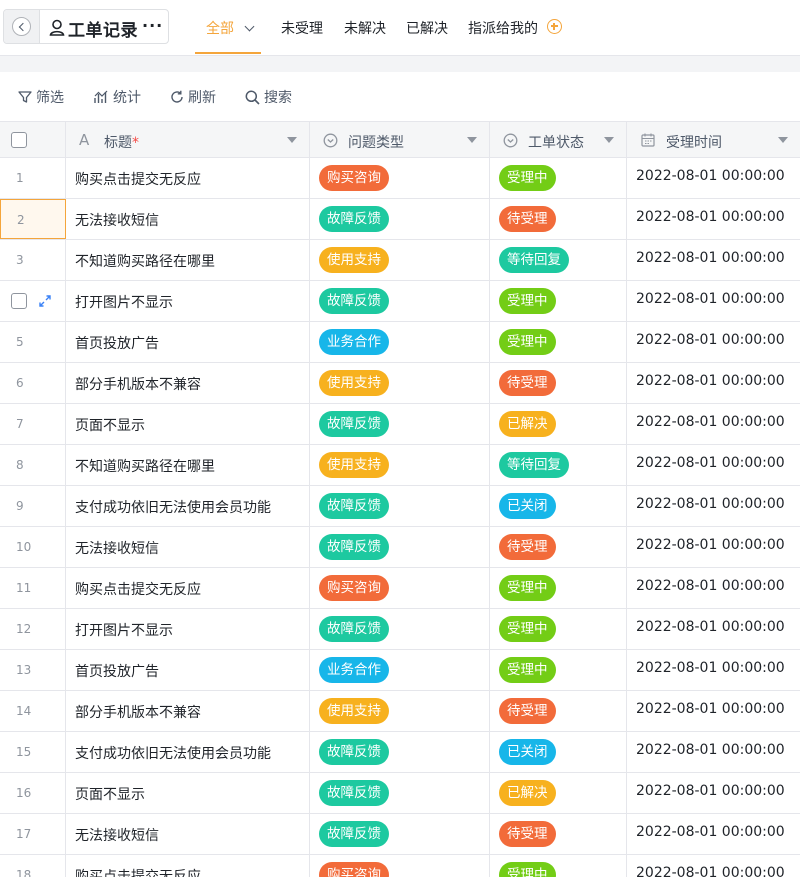 This screenshot has width=800, height=877. What do you see at coordinates (41, 97) in the screenshot?
I see `filter-button: 筛选` at bounding box center [41, 97].